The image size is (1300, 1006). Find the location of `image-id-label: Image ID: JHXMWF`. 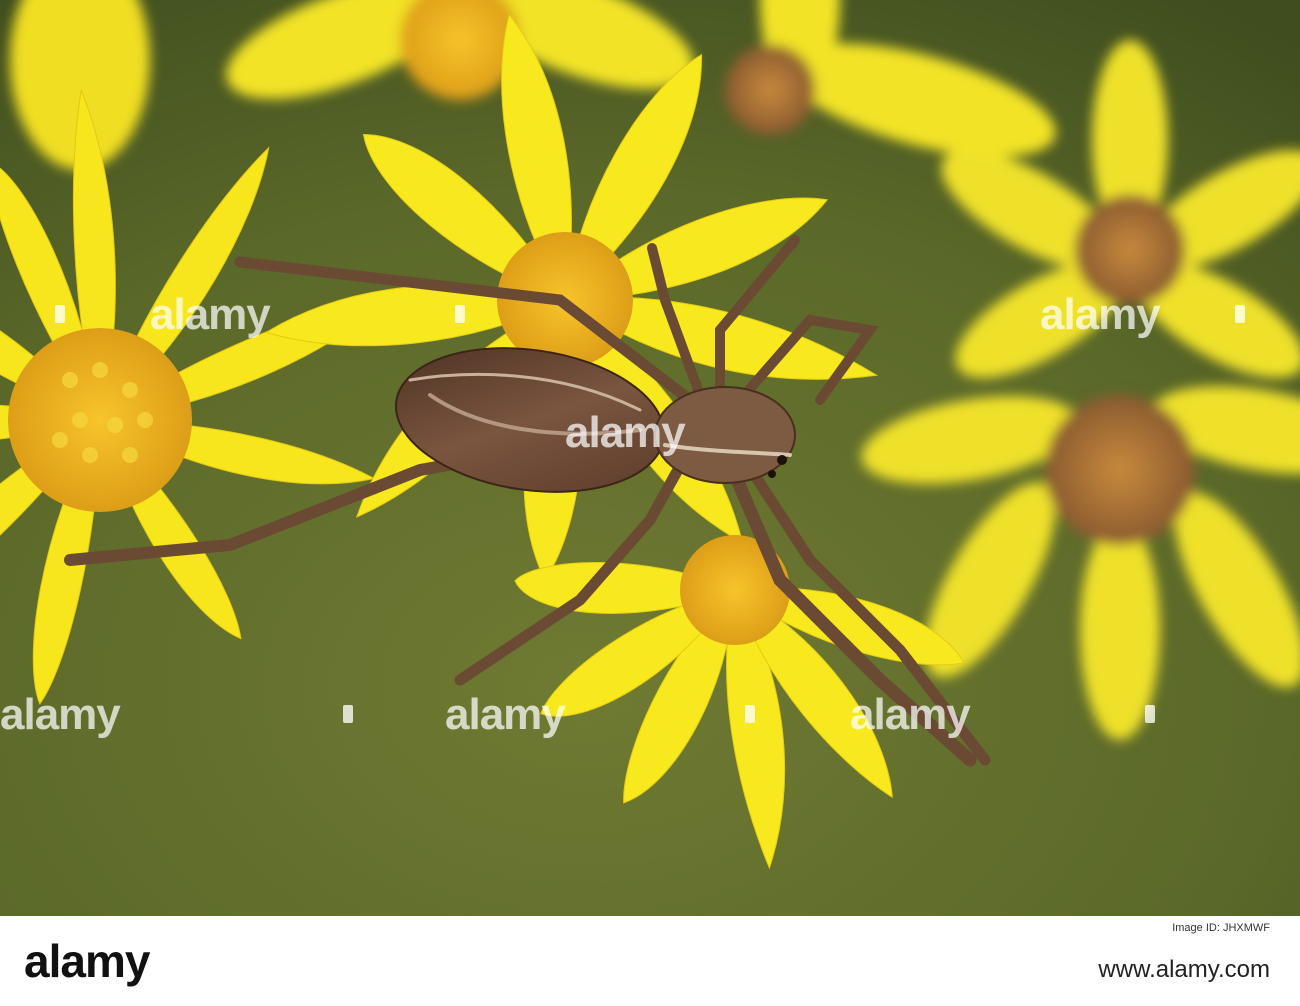

image-id-label: Image ID: JHXMWF is located at coordinates (1221, 928).